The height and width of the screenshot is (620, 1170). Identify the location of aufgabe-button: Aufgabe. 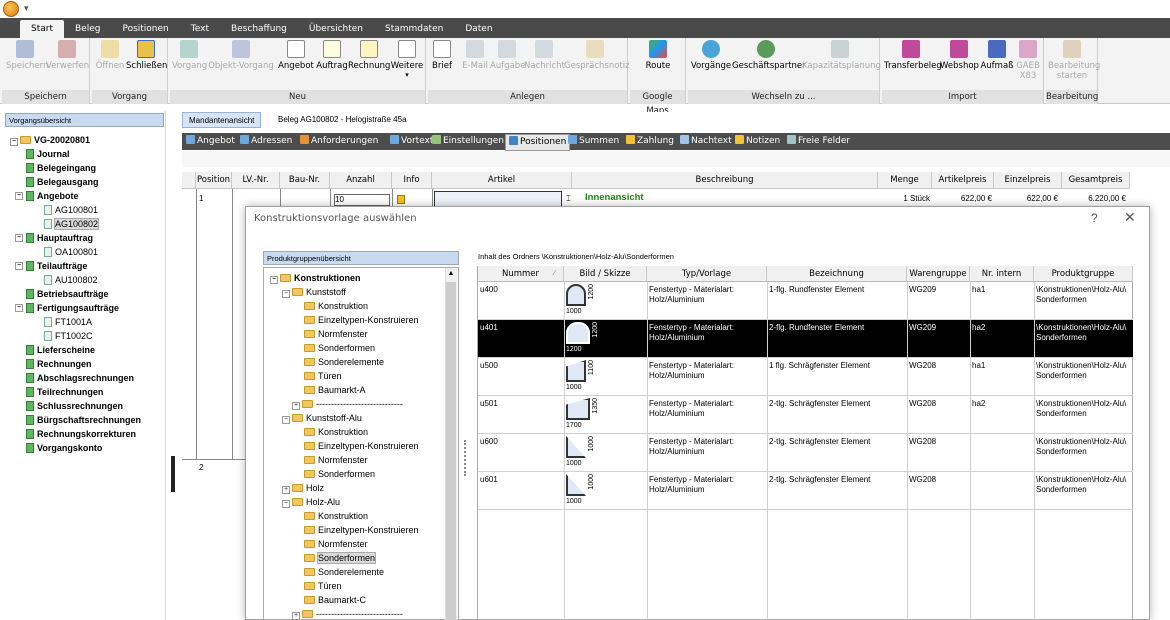
(507, 55).